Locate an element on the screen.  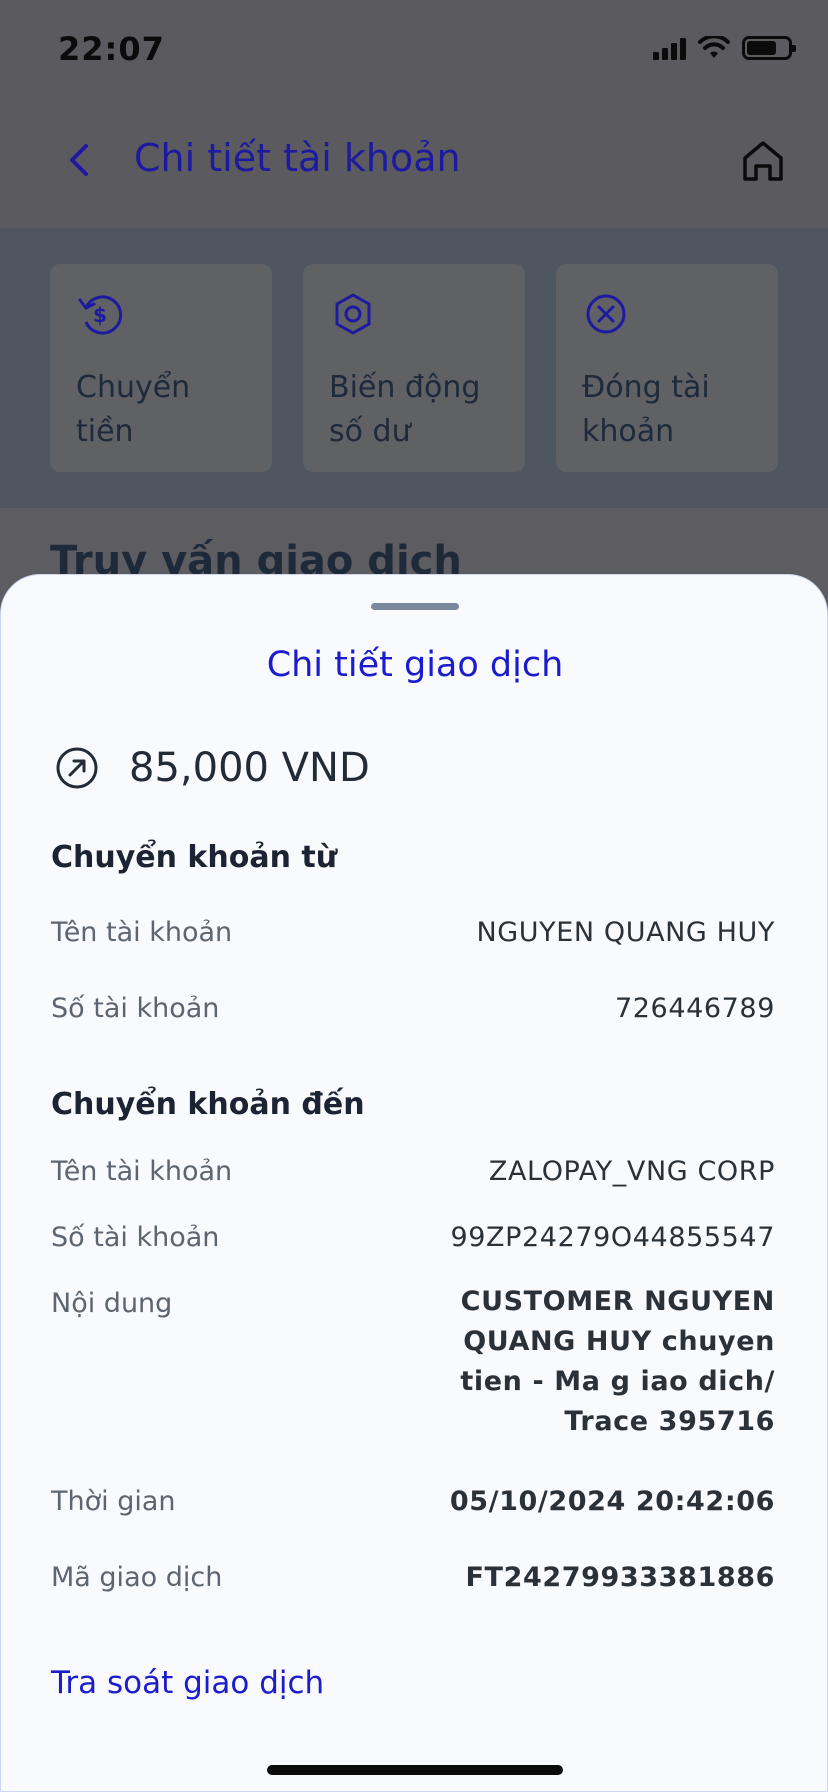
to-account-name: ZALOPAY_VNG CORP is located at coordinates (631, 1171).